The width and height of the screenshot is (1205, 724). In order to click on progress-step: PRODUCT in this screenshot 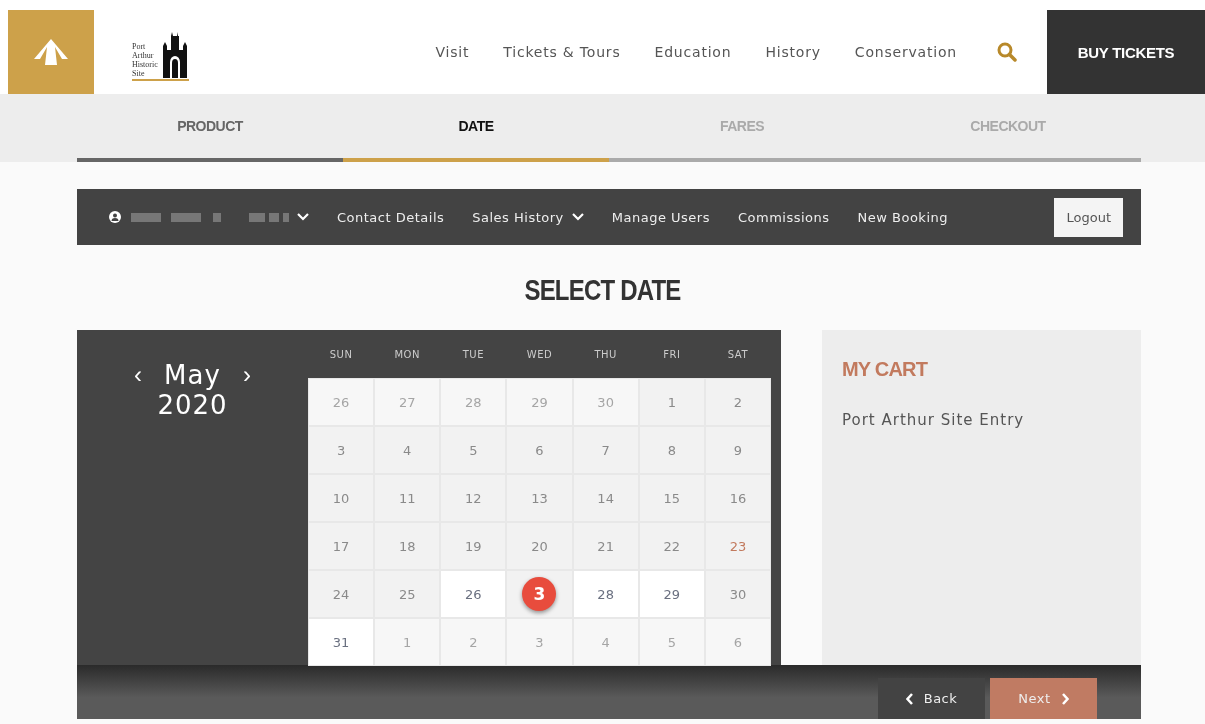, I will do `click(210, 128)`.